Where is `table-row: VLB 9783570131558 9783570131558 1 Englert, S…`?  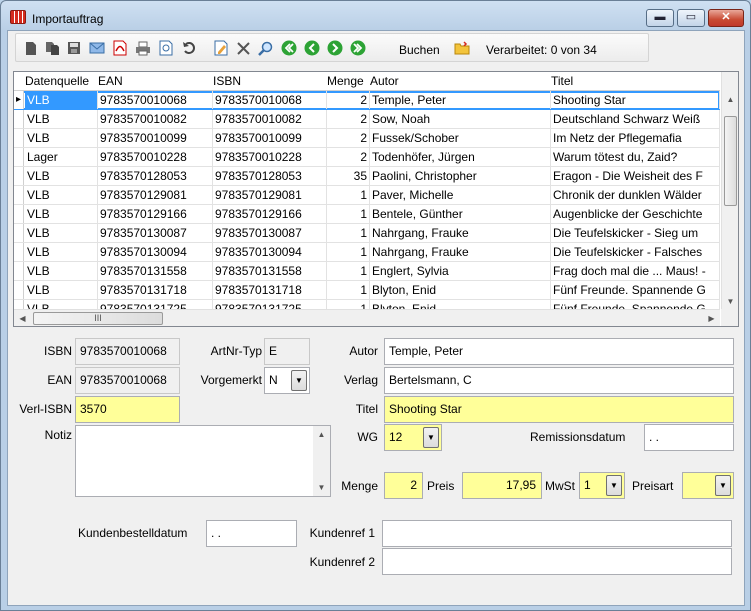
table-row: VLB 9783570131558 9783570131558 1 Englert, S… is located at coordinates (367, 271).